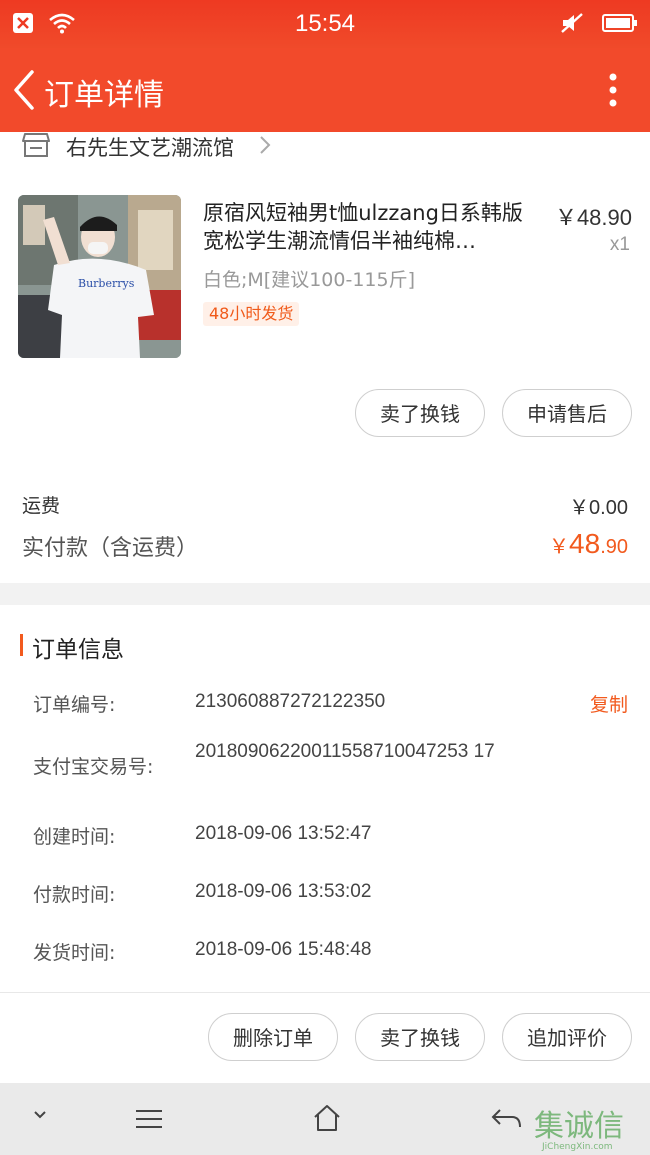 This screenshot has height=1155, width=650. I want to click on delete-order-button: 删除订单, so click(273, 1037).